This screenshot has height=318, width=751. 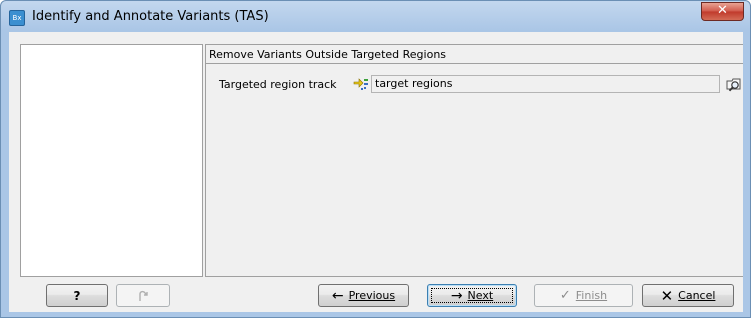 What do you see at coordinates (688, 295) in the screenshot?
I see `cancel-button: ✕ Cancel` at bounding box center [688, 295].